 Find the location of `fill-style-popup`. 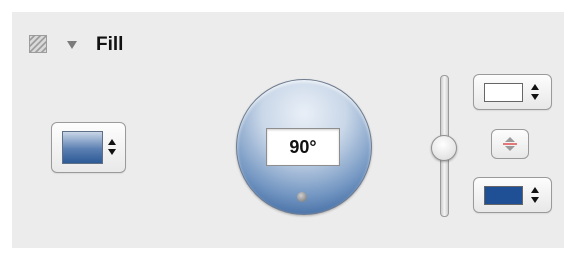

fill-style-popup is located at coordinates (88, 147).